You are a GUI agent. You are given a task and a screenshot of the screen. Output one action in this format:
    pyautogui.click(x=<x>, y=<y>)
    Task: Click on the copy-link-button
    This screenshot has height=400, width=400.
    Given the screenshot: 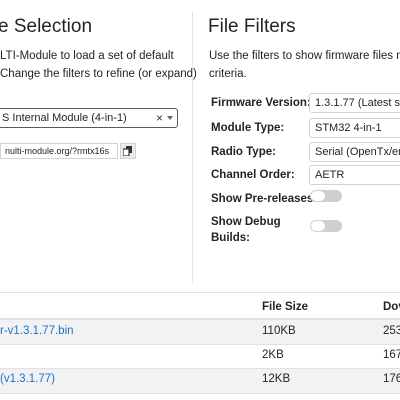 What is the action you would take?
    pyautogui.click(x=128, y=151)
    